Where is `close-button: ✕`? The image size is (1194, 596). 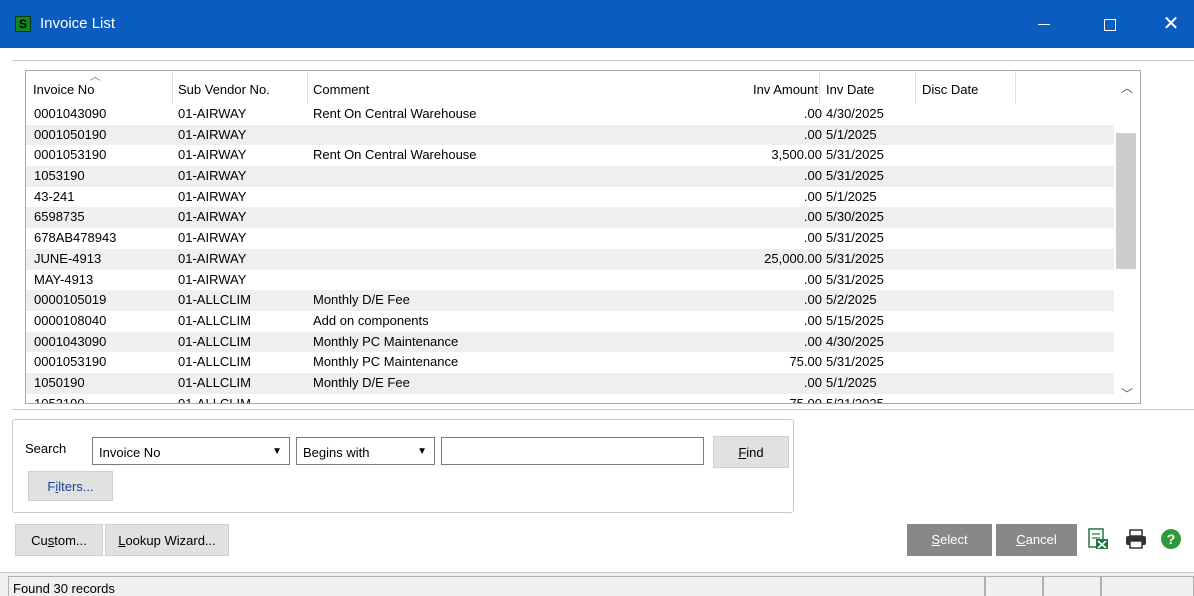 close-button: ✕ is located at coordinates (1171, 24).